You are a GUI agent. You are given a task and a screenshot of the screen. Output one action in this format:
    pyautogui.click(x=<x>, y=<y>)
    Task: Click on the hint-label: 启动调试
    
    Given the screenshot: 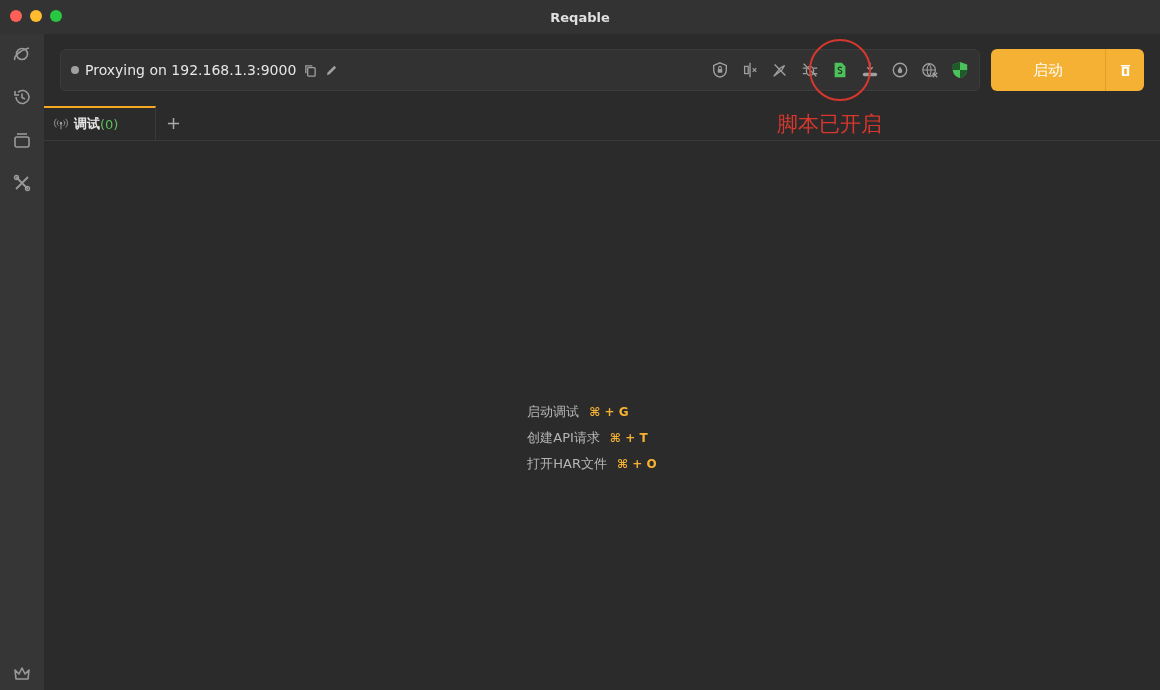 What is the action you would take?
    pyautogui.click(x=553, y=412)
    